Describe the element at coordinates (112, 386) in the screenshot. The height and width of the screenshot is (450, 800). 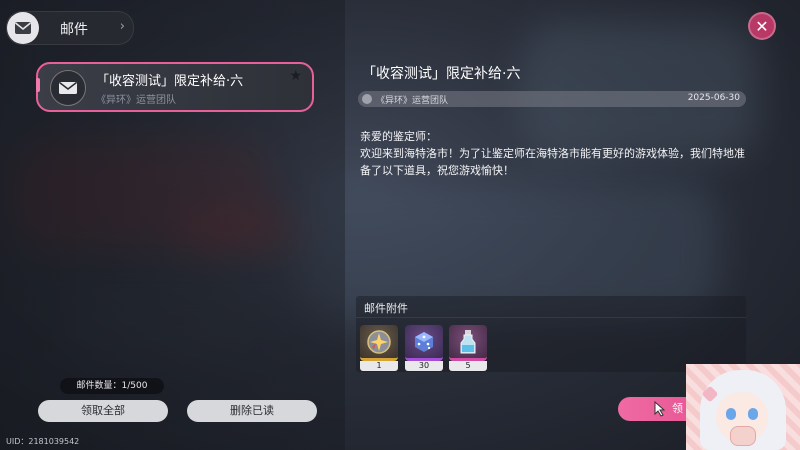
I see `mail-count: 邮件数量：1/500` at that location.